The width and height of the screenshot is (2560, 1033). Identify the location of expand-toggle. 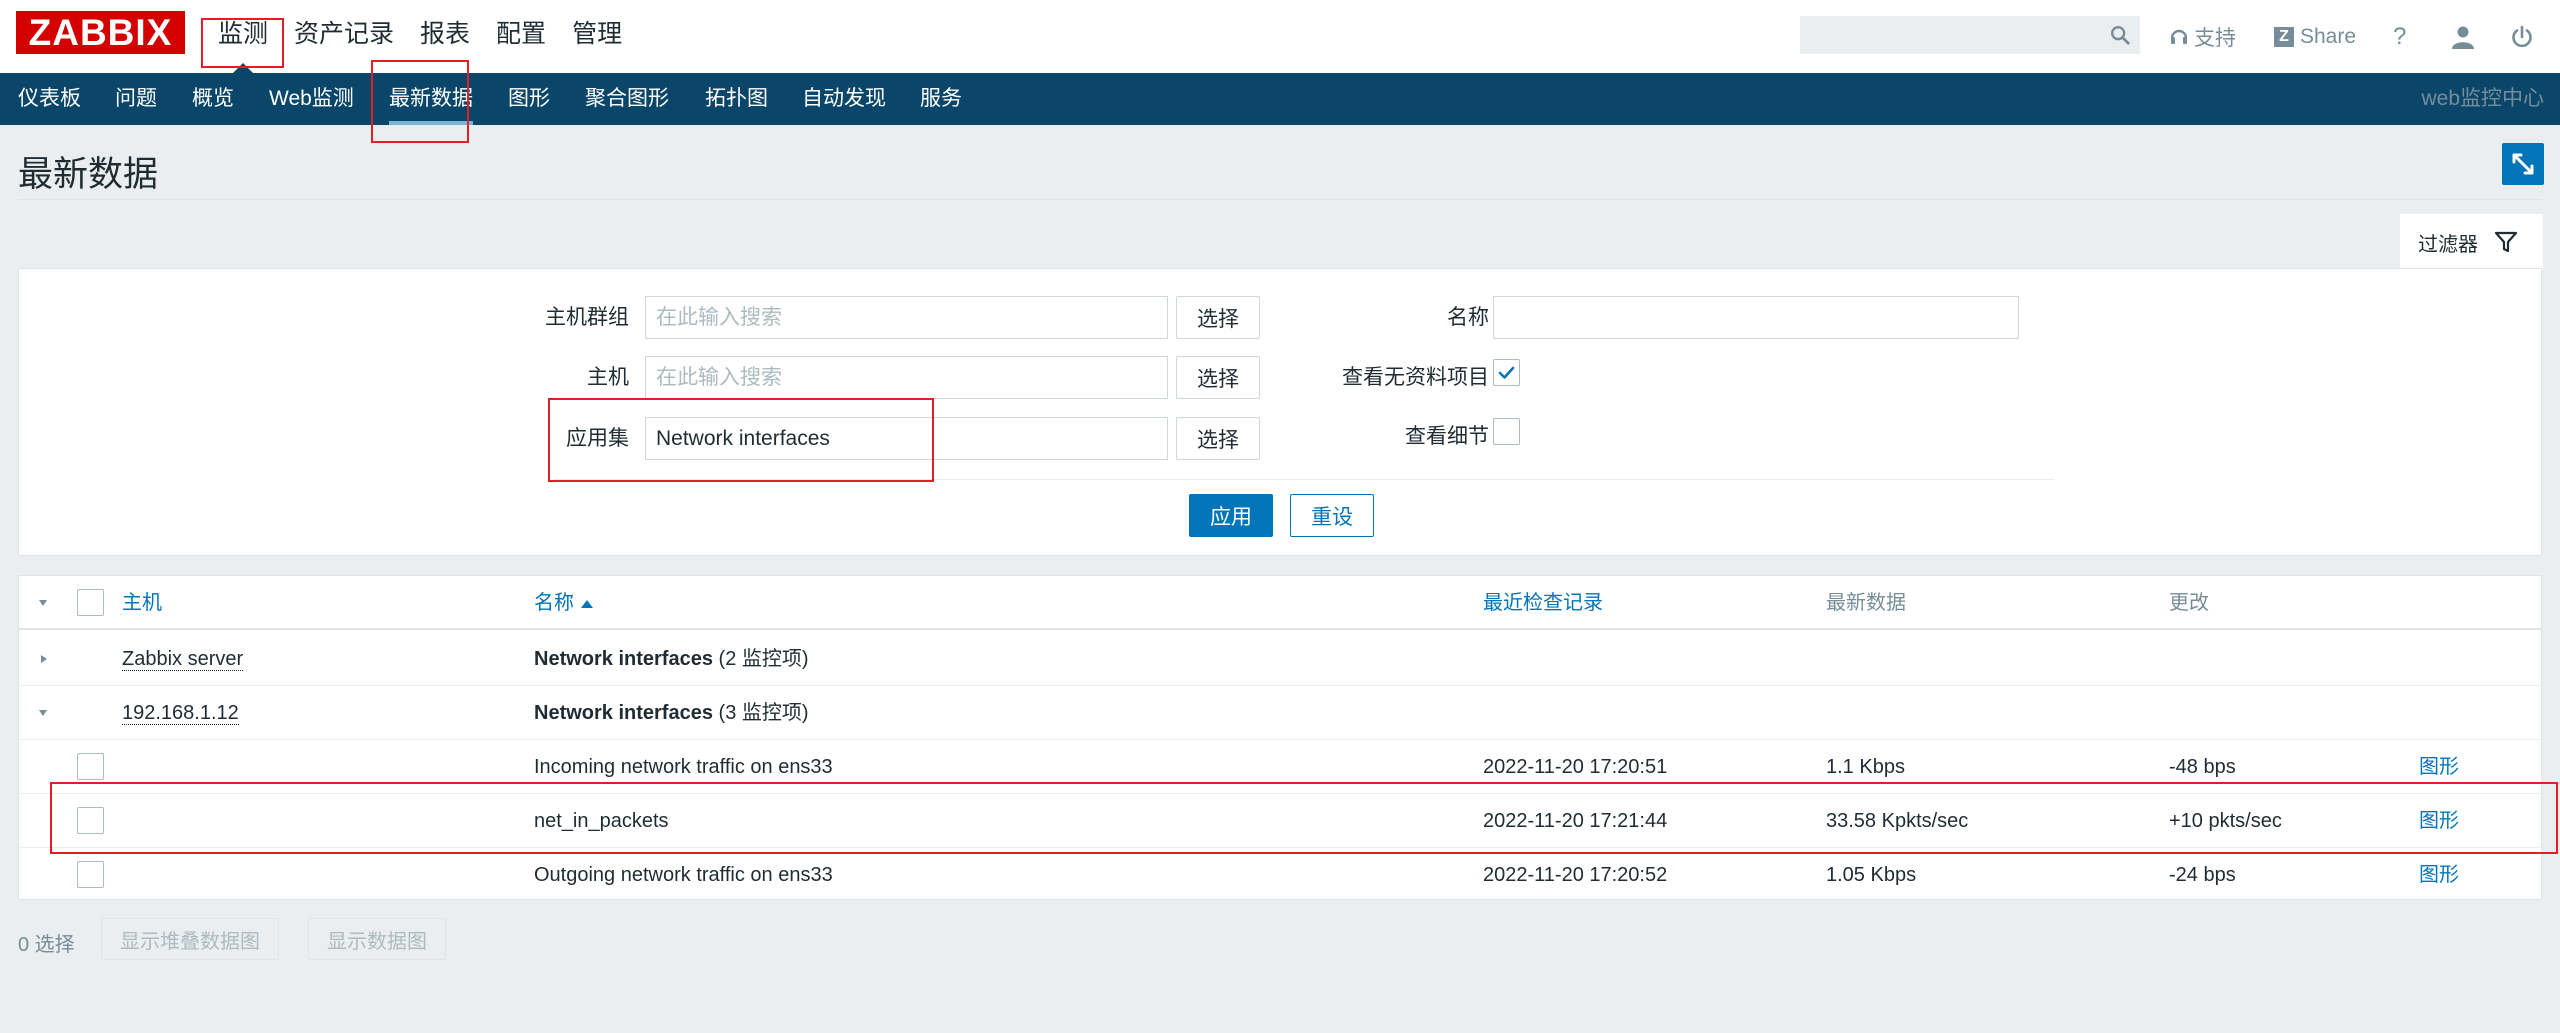
(46, 659).